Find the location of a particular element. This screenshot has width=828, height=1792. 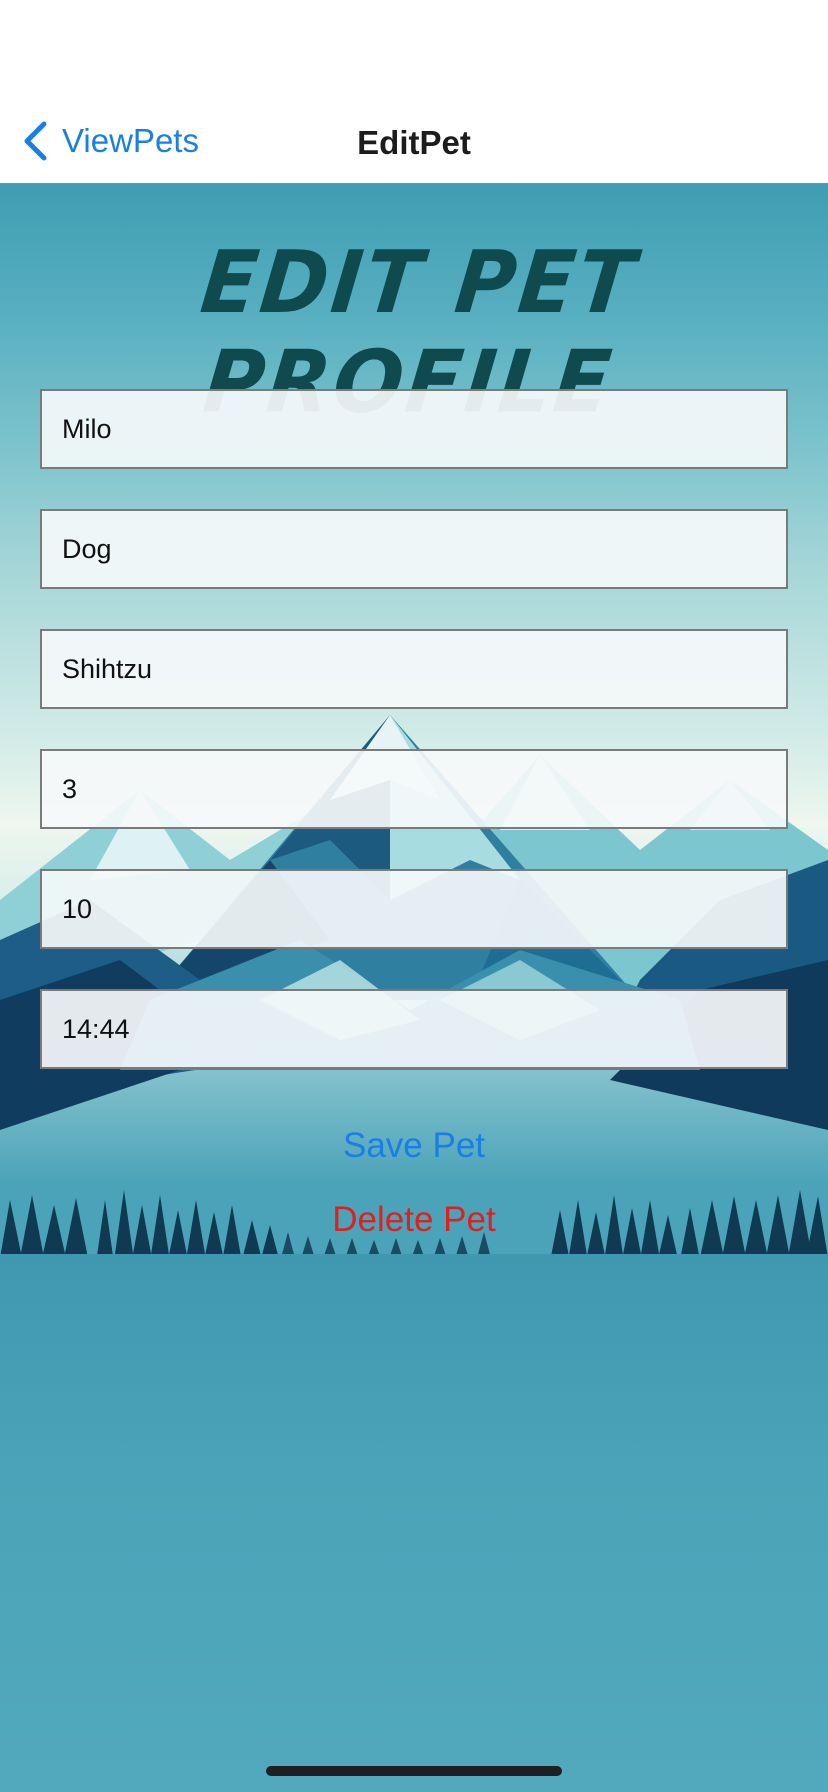

home-indicator is located at coordinates (414, 1771).